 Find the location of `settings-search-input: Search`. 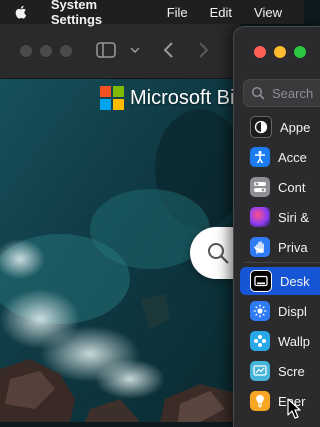

settings-search-input: Search is located at coordinates (281, 93).